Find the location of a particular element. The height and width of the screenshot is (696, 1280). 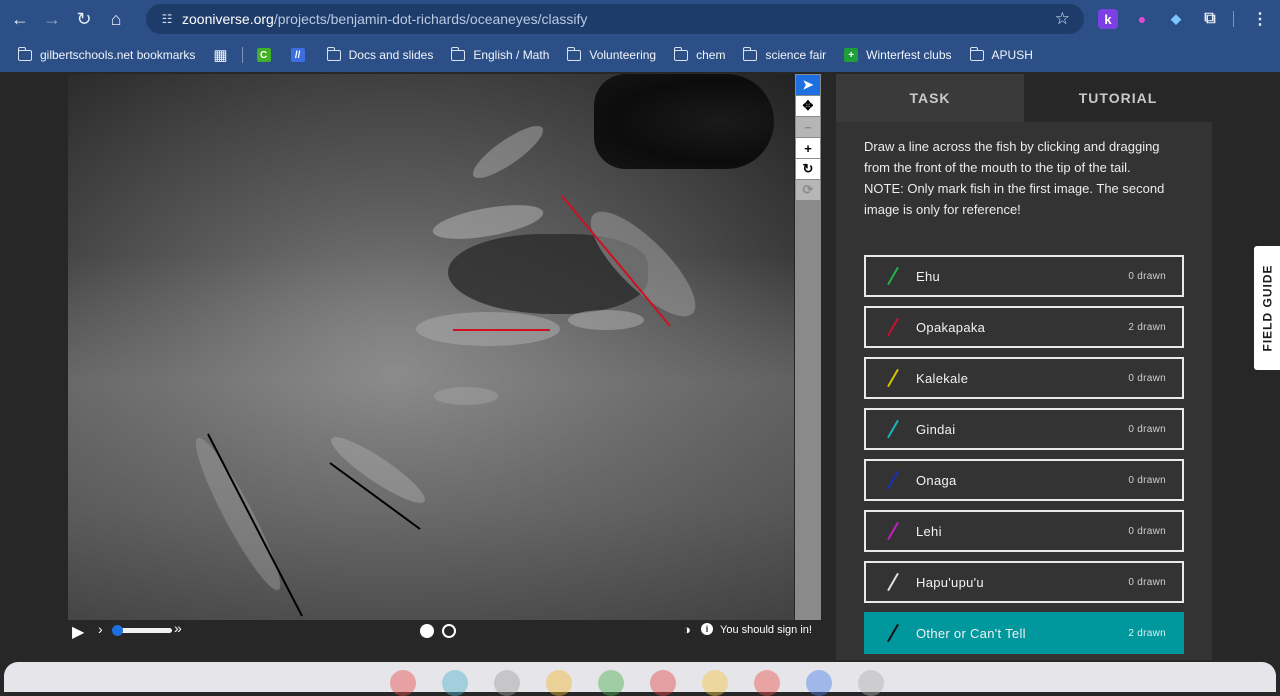

viewer-toolbar: ➤ ✥ − + ↻ ⟳ is located at coordinates (808, 347).